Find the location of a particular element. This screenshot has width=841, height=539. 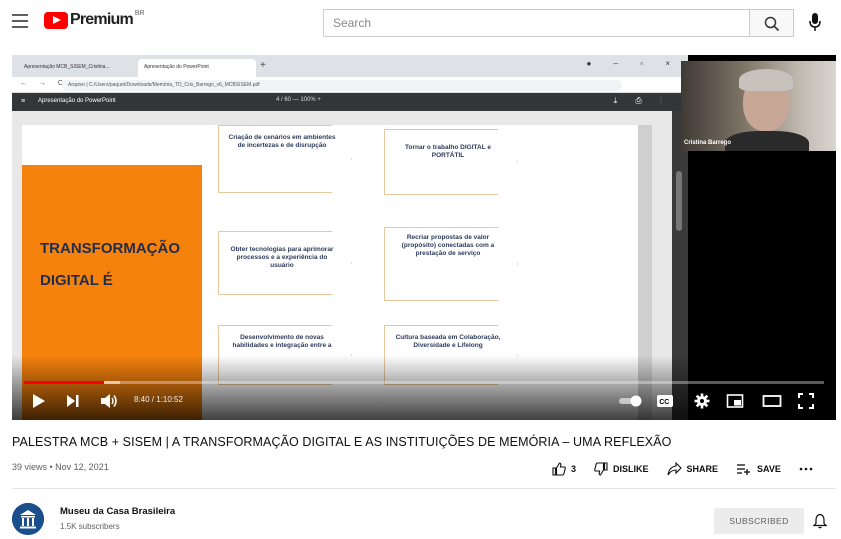

subtitles-icon: CC is located at coordinates (665, 401).